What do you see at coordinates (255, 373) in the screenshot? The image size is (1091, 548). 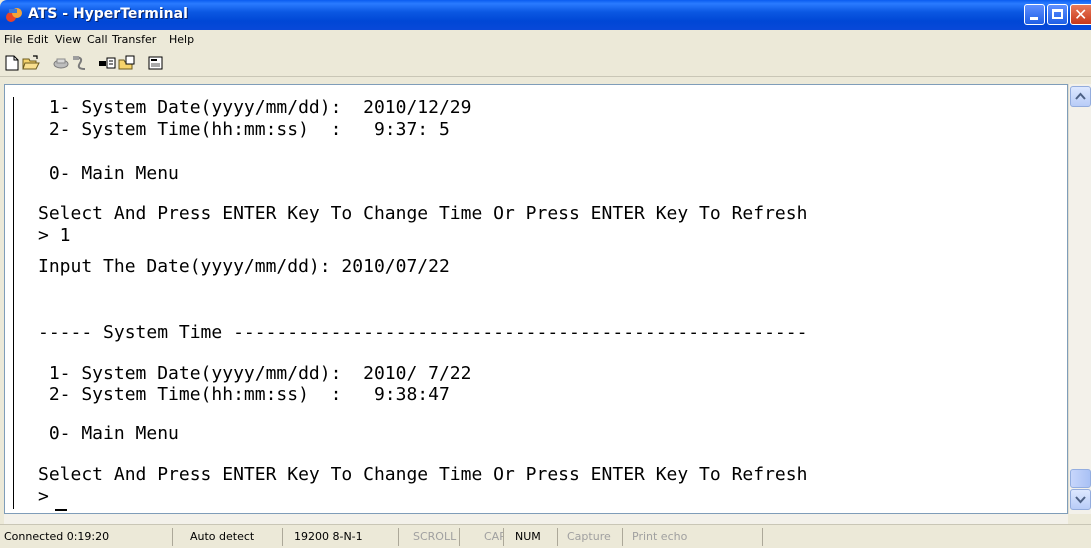 I see `terminal-line: 1- System Date(yyyy/mm/dd): 2010/ 7/22` at bounding box center [255, 373].